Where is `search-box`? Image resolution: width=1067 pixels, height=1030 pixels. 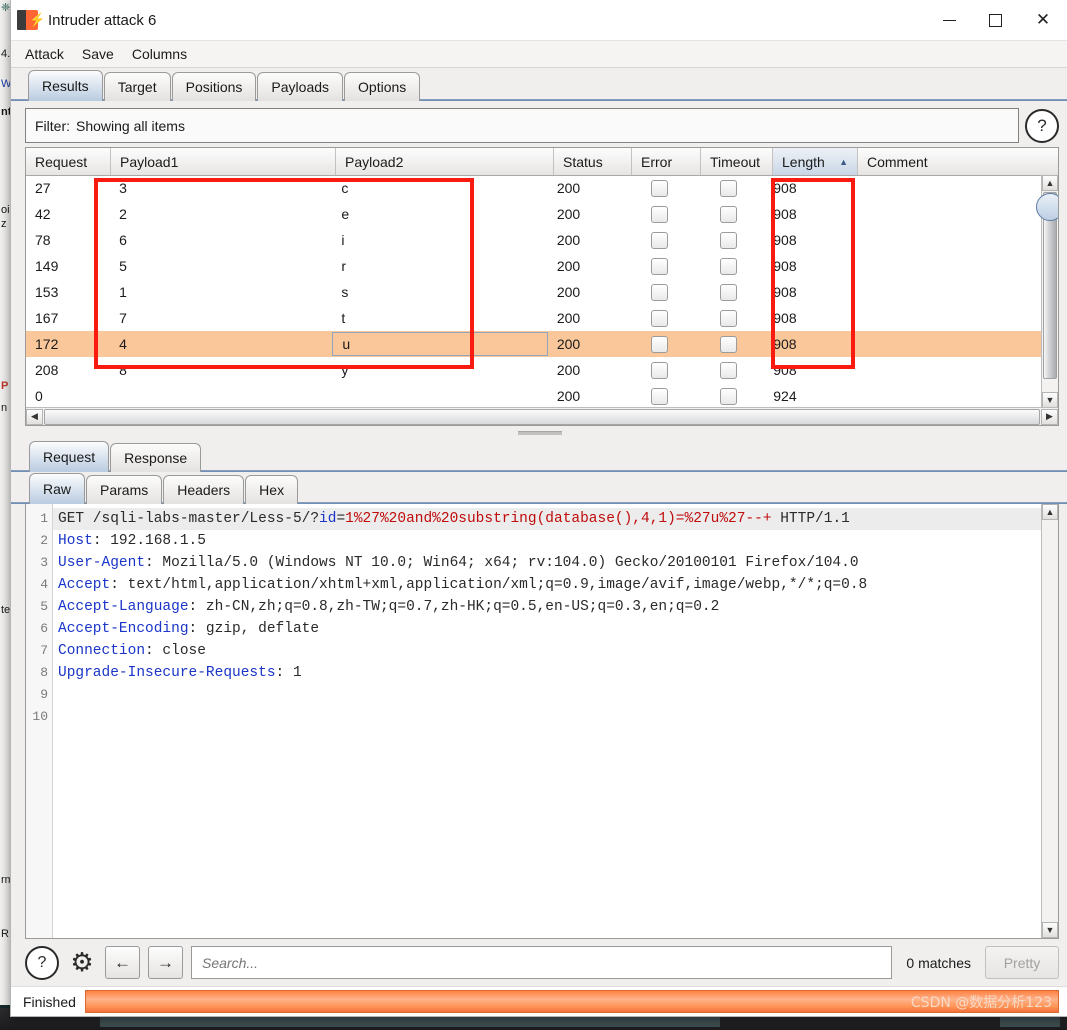 search-box is located at coordinates (542, 962).